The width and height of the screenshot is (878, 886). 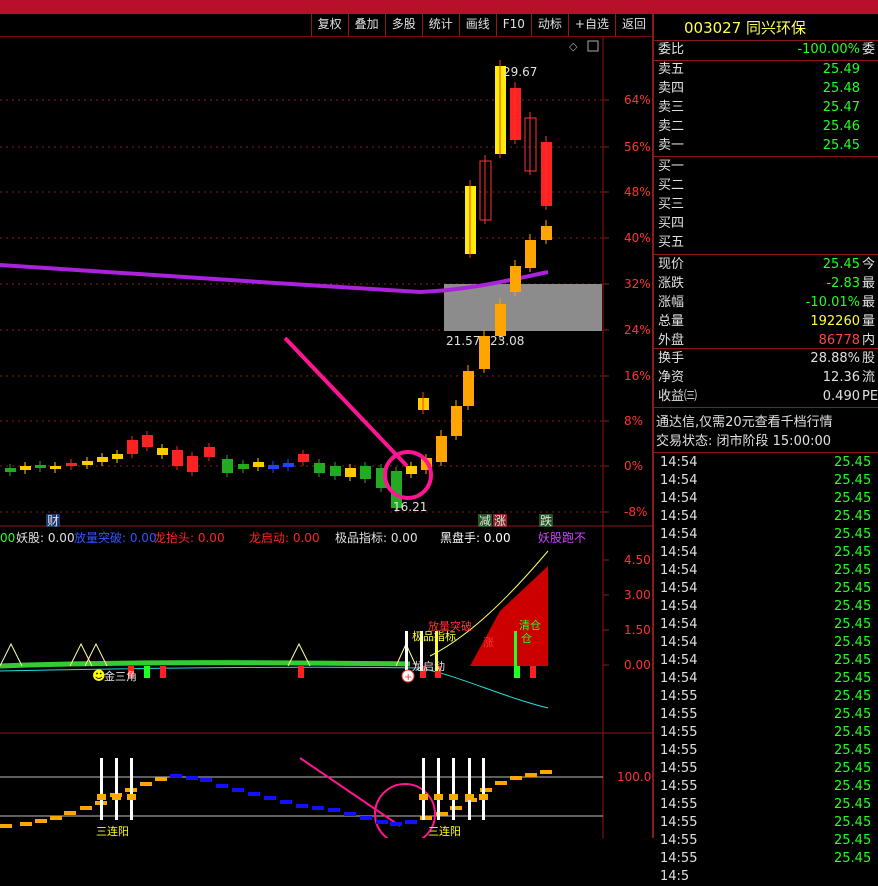 I want to click on bottom-axis-tick: 100.0, so click(x=634, y=777).